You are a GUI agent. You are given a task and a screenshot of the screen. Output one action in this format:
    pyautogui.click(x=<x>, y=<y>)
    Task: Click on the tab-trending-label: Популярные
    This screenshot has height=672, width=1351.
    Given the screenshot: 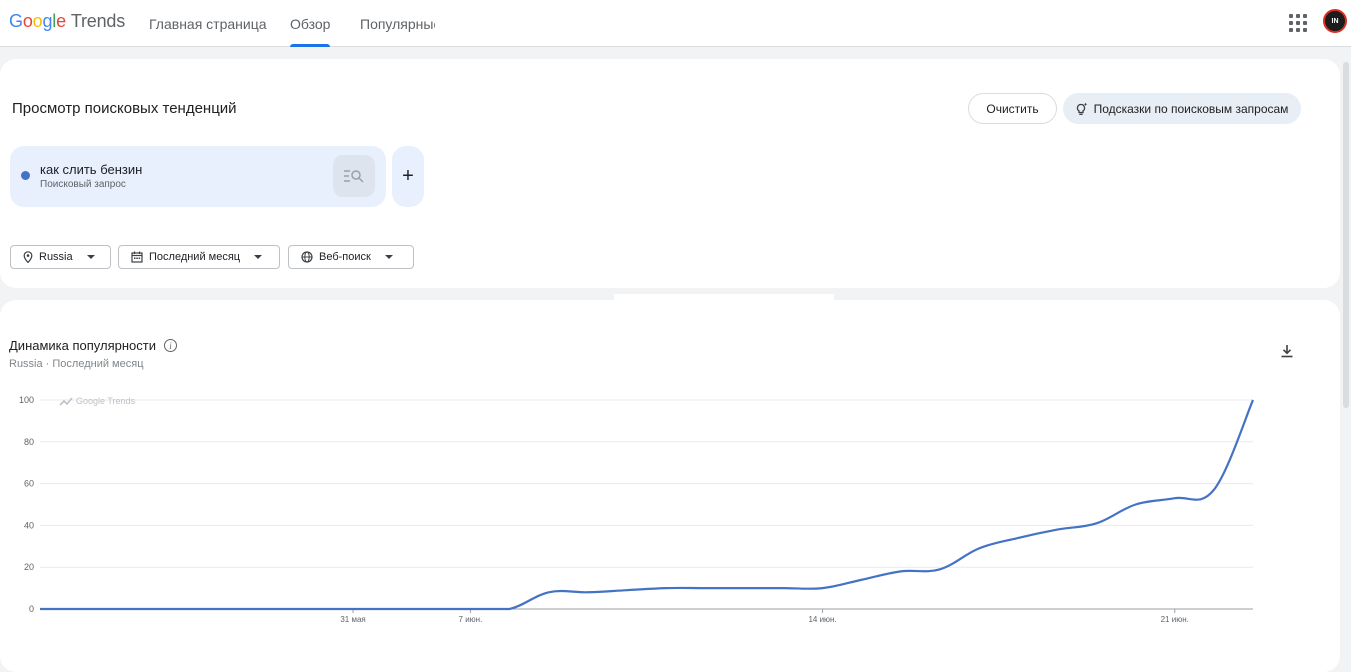 What is the action you would take?
    pyautogui.click(x=397, y=23)
    